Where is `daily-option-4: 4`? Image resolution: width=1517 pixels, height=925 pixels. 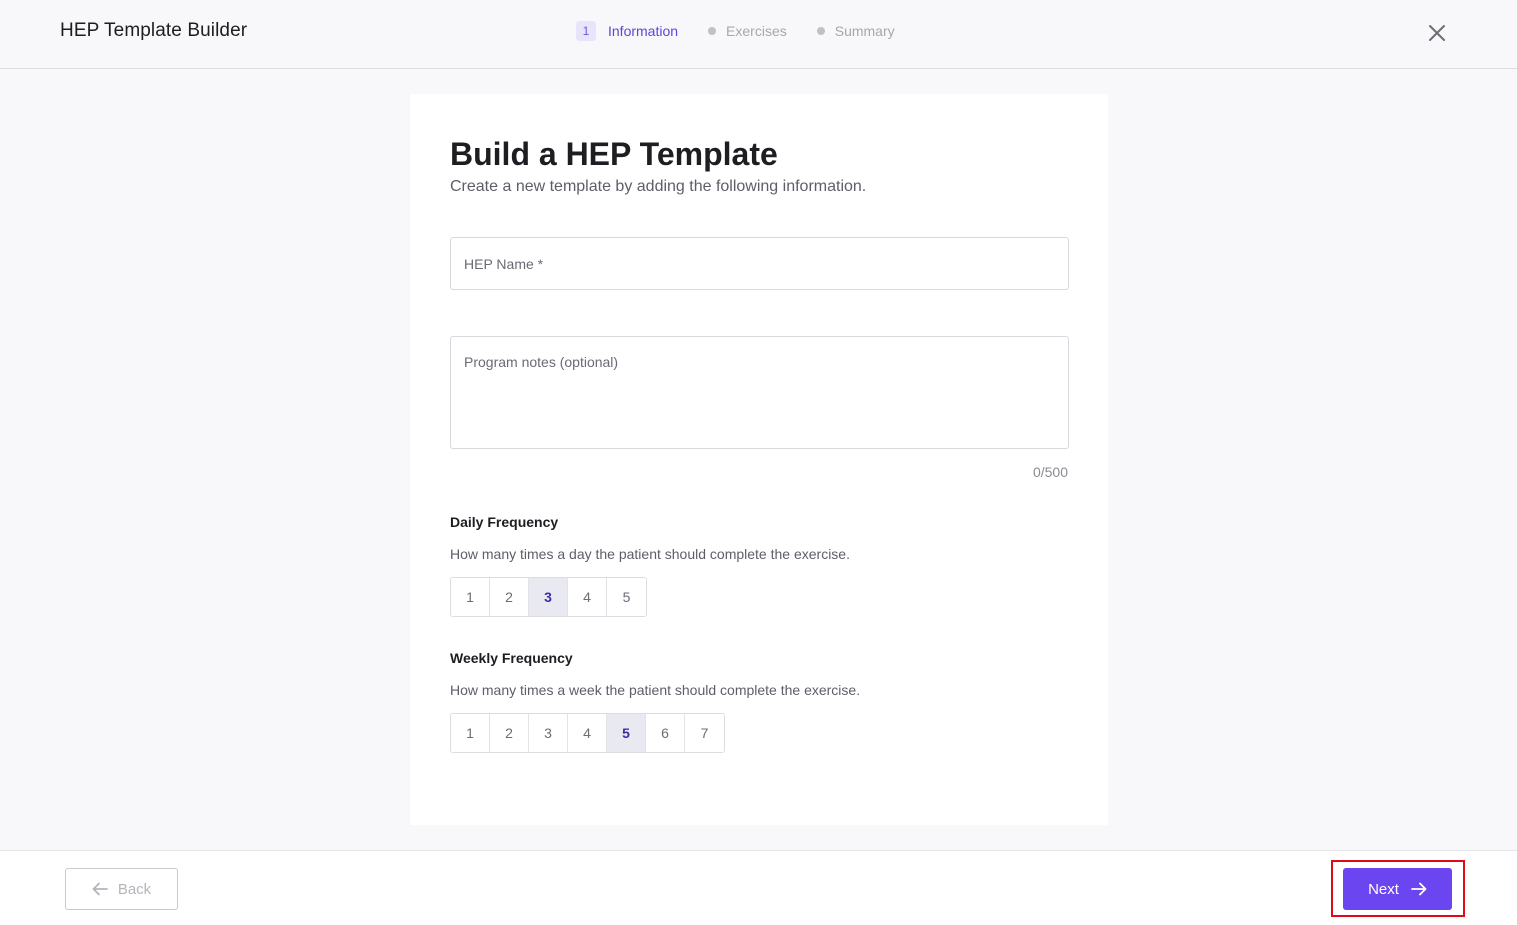
daily-option-4: 4 is located at coordinates (587, 597).